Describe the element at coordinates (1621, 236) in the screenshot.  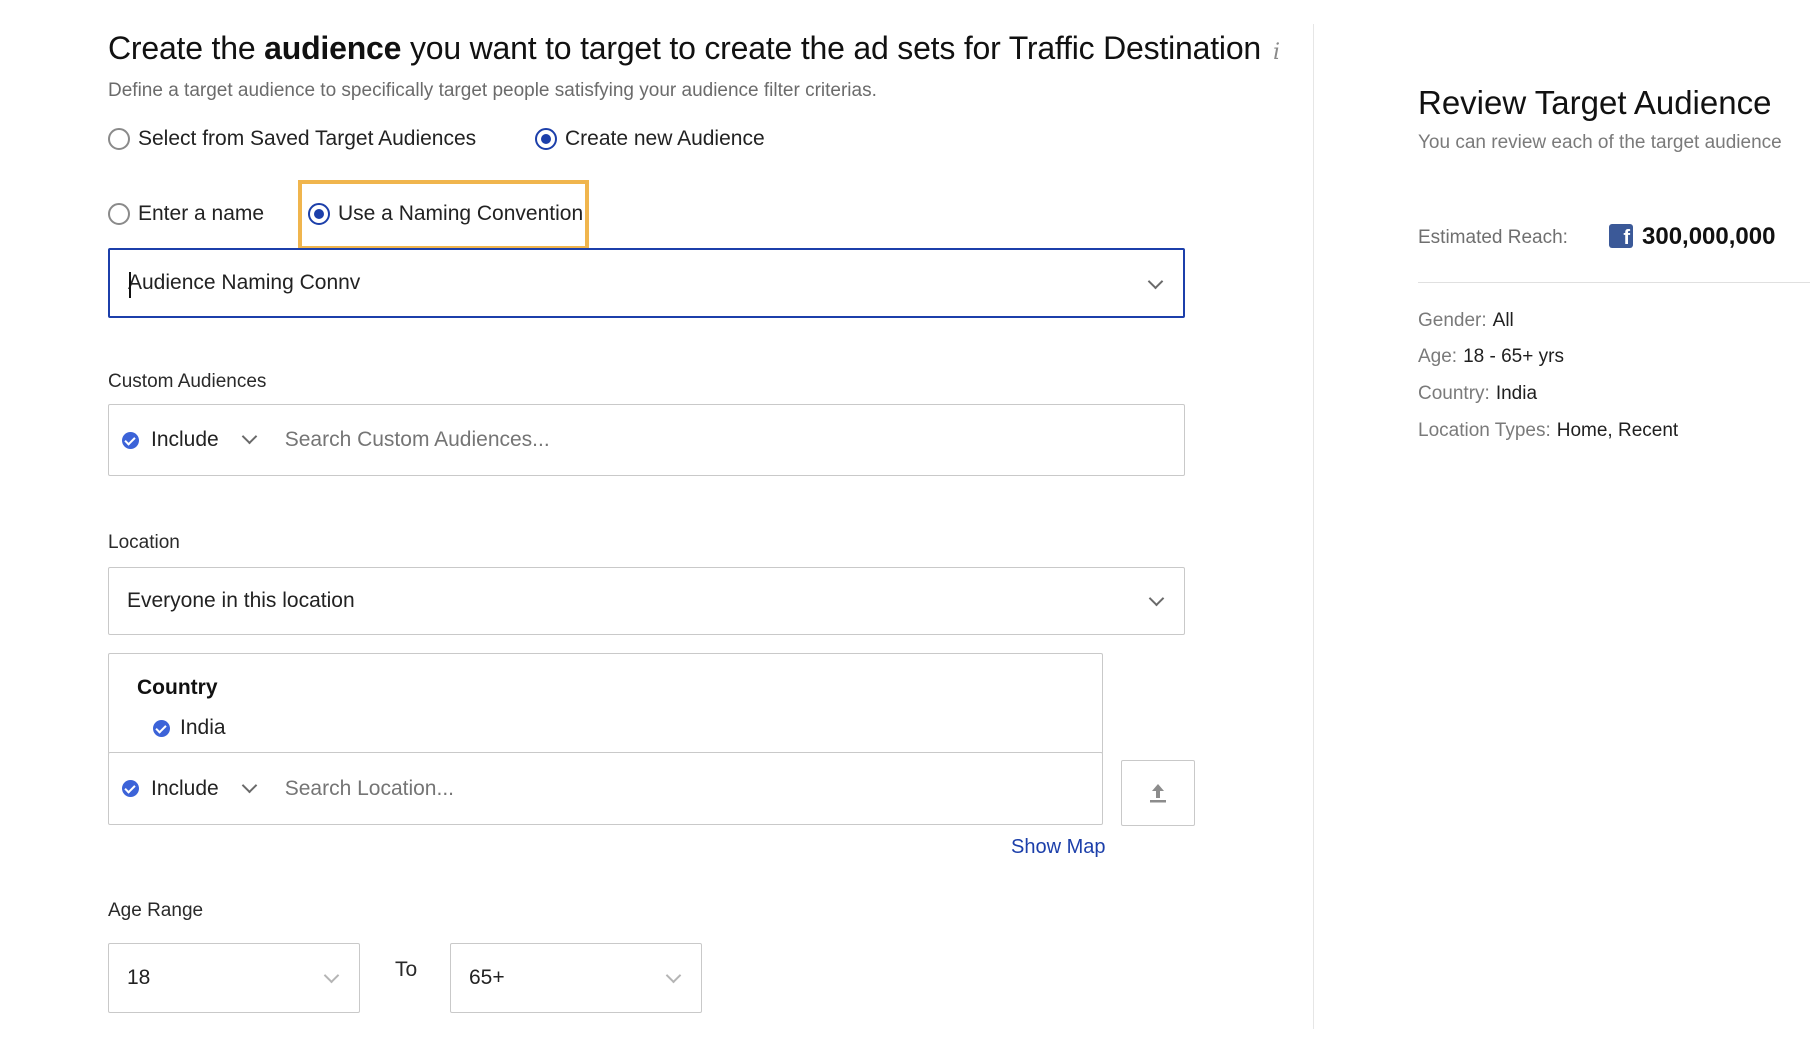
I see `facebook-icon: f` at that location.